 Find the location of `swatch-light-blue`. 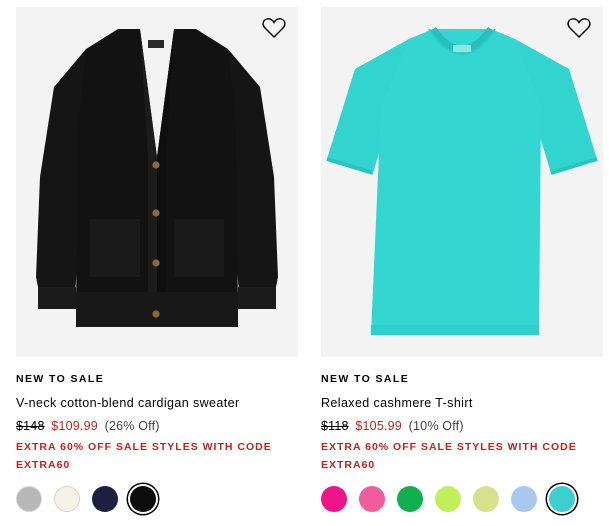

swatch-light-blue is located at coordinates (524, 499).